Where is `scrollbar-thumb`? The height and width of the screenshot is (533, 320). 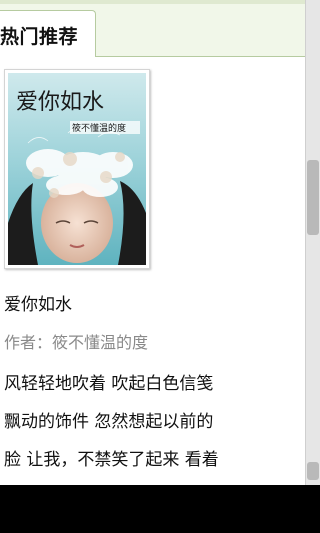 scrollbar-thumb is located at coordinates (313, 197).